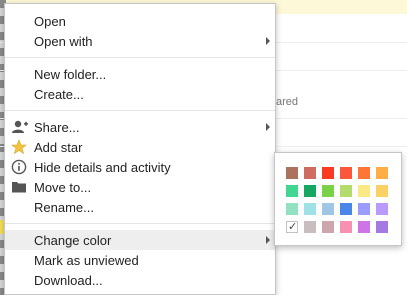 This screenshot has width=407, height=295. Describe the element at coordinates (19, 127) in the screenshot. I see `add-person-icon` at that location.